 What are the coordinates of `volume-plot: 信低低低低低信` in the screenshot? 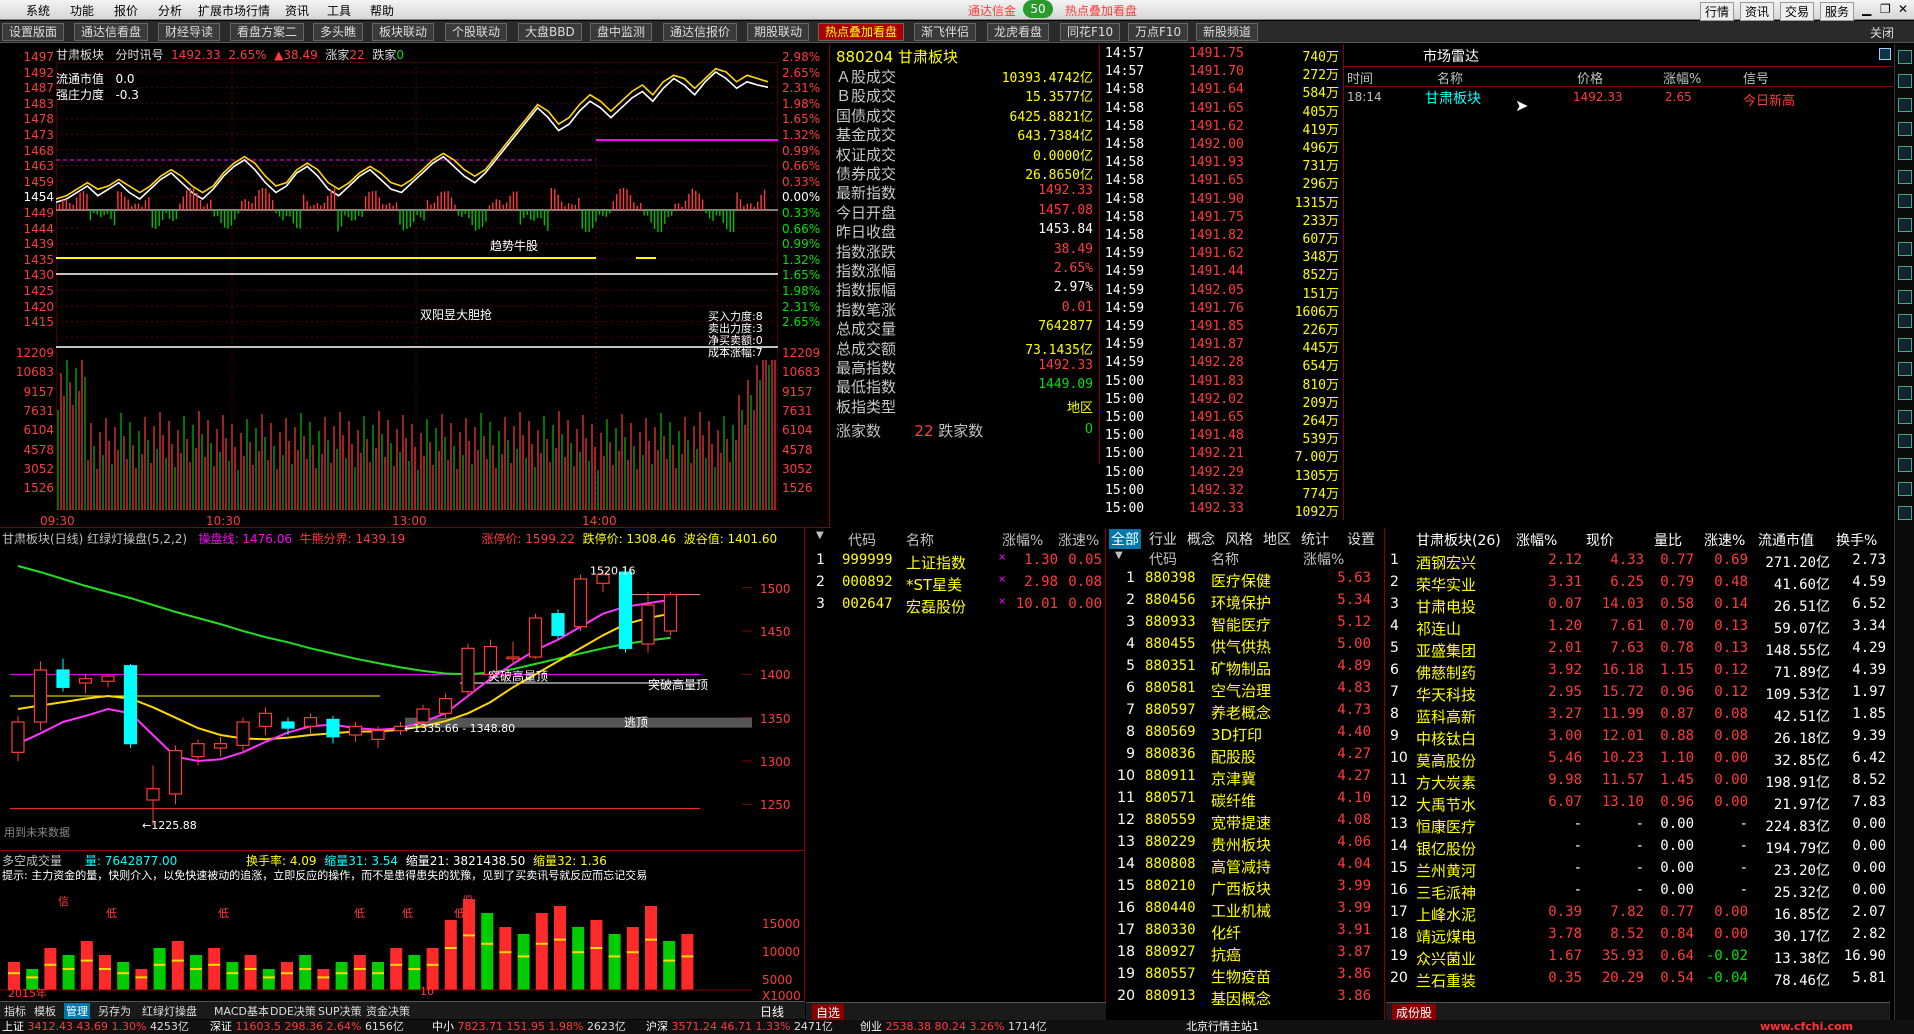 It's located at (376, 947).